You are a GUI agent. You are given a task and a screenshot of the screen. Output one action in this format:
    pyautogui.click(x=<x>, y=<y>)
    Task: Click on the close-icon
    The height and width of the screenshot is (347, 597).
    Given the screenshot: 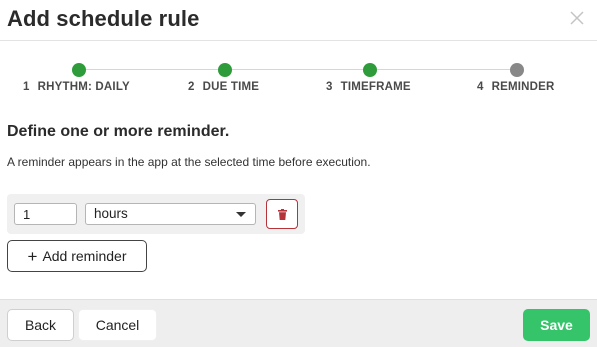 What is the action you would take?
    pyautogui.click(x=577, y=18)
    